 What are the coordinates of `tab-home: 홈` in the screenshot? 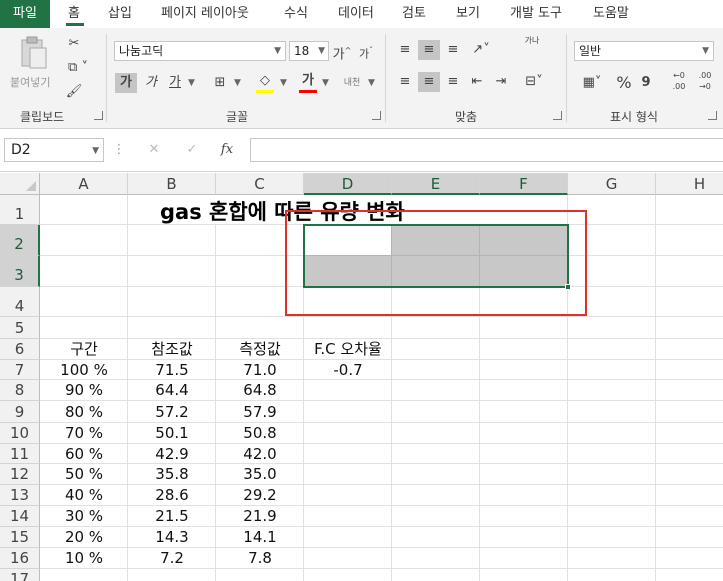 It's located at (74, 14).